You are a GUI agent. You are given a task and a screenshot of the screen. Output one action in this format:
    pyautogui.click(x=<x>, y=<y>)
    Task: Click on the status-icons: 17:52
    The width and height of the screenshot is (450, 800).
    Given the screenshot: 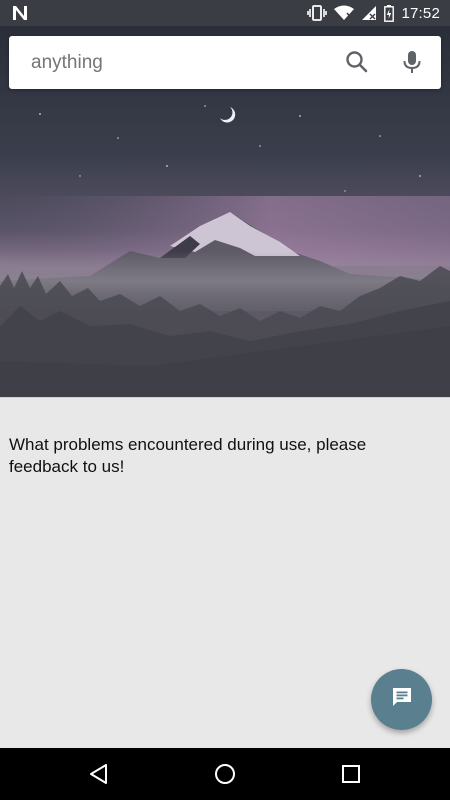 What is the action you would take?
    pyautogui.click(x=373, y=13)
    